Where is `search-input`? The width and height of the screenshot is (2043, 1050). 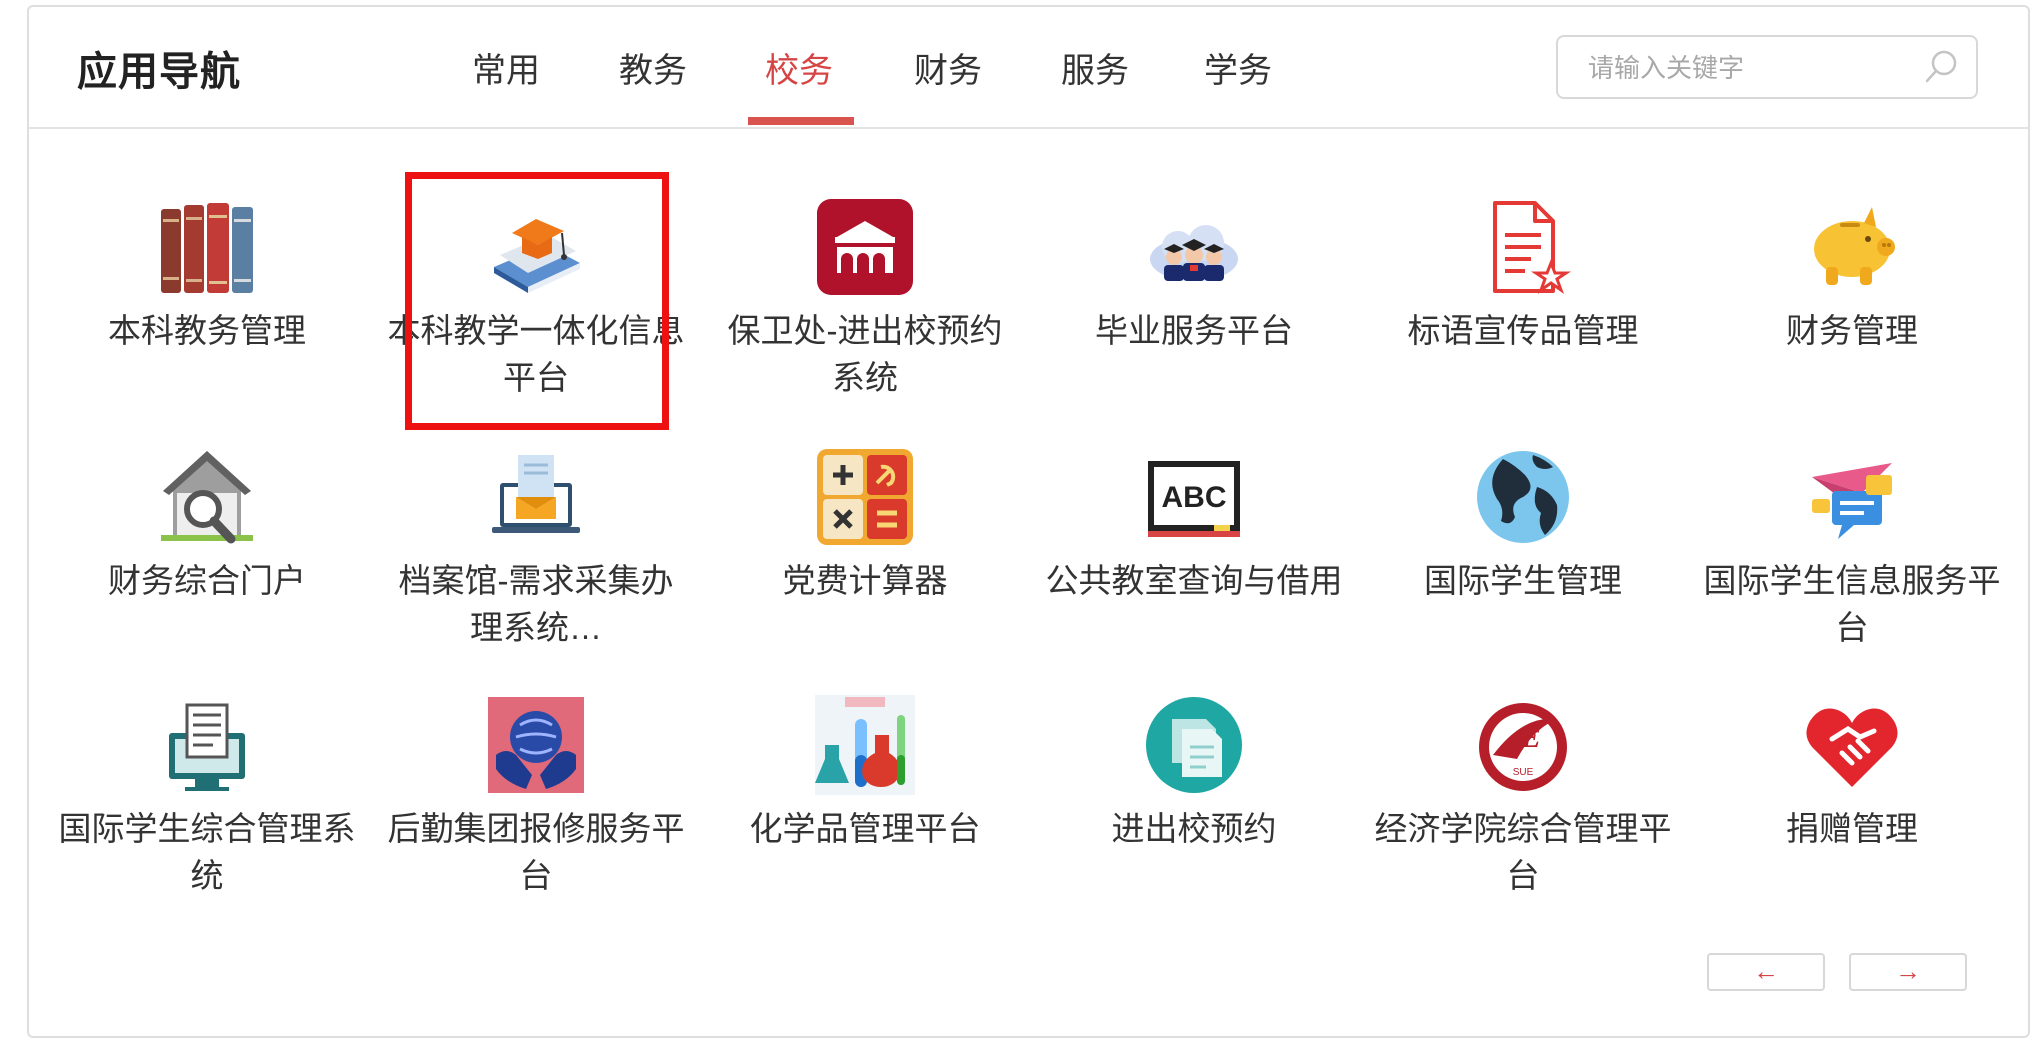
search-input is located at coordinates (1748, 68).